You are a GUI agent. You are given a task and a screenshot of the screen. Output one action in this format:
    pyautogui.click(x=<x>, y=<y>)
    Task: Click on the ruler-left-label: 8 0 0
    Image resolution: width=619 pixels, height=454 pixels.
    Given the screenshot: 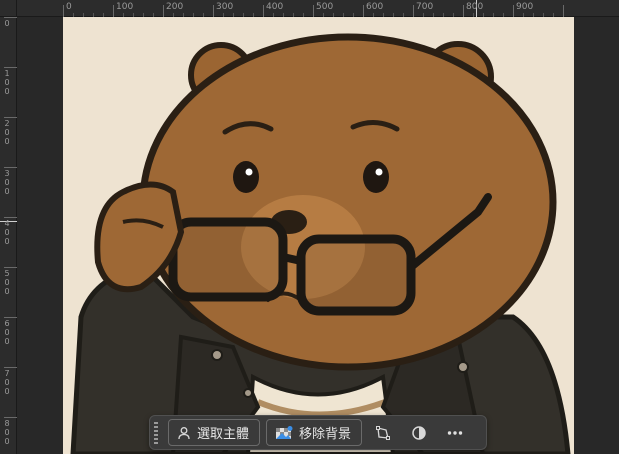 What is the action you would take?
    pyautogui.click(x=7, y=432)
    